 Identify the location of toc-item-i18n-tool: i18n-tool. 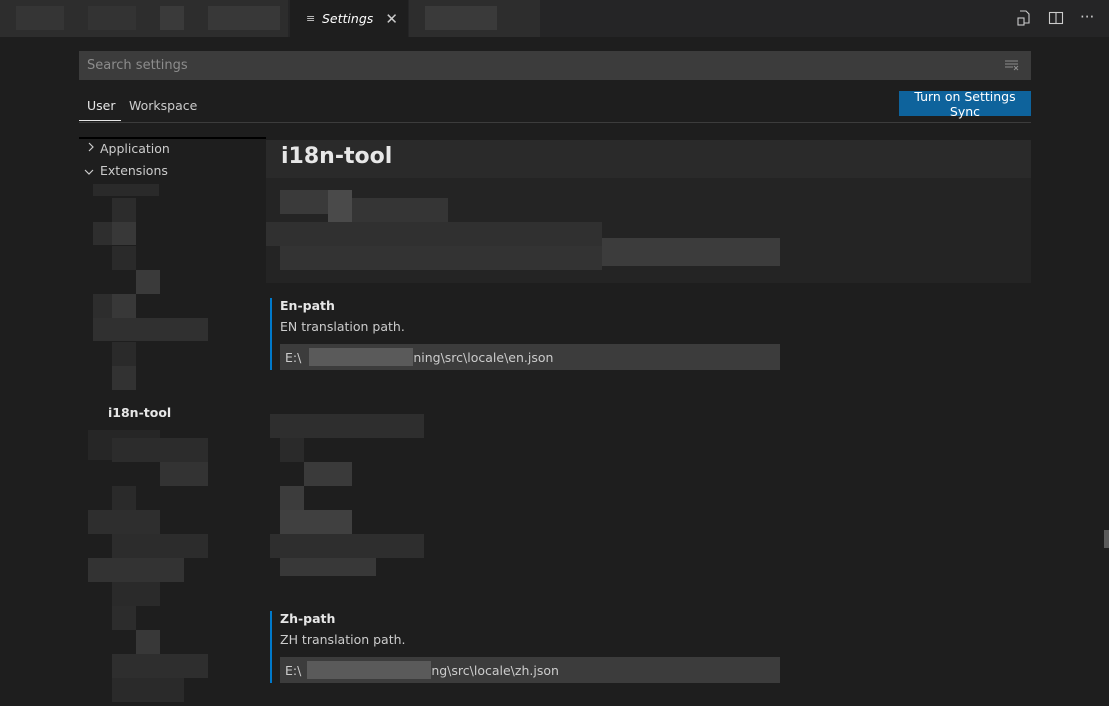
(139, 412).